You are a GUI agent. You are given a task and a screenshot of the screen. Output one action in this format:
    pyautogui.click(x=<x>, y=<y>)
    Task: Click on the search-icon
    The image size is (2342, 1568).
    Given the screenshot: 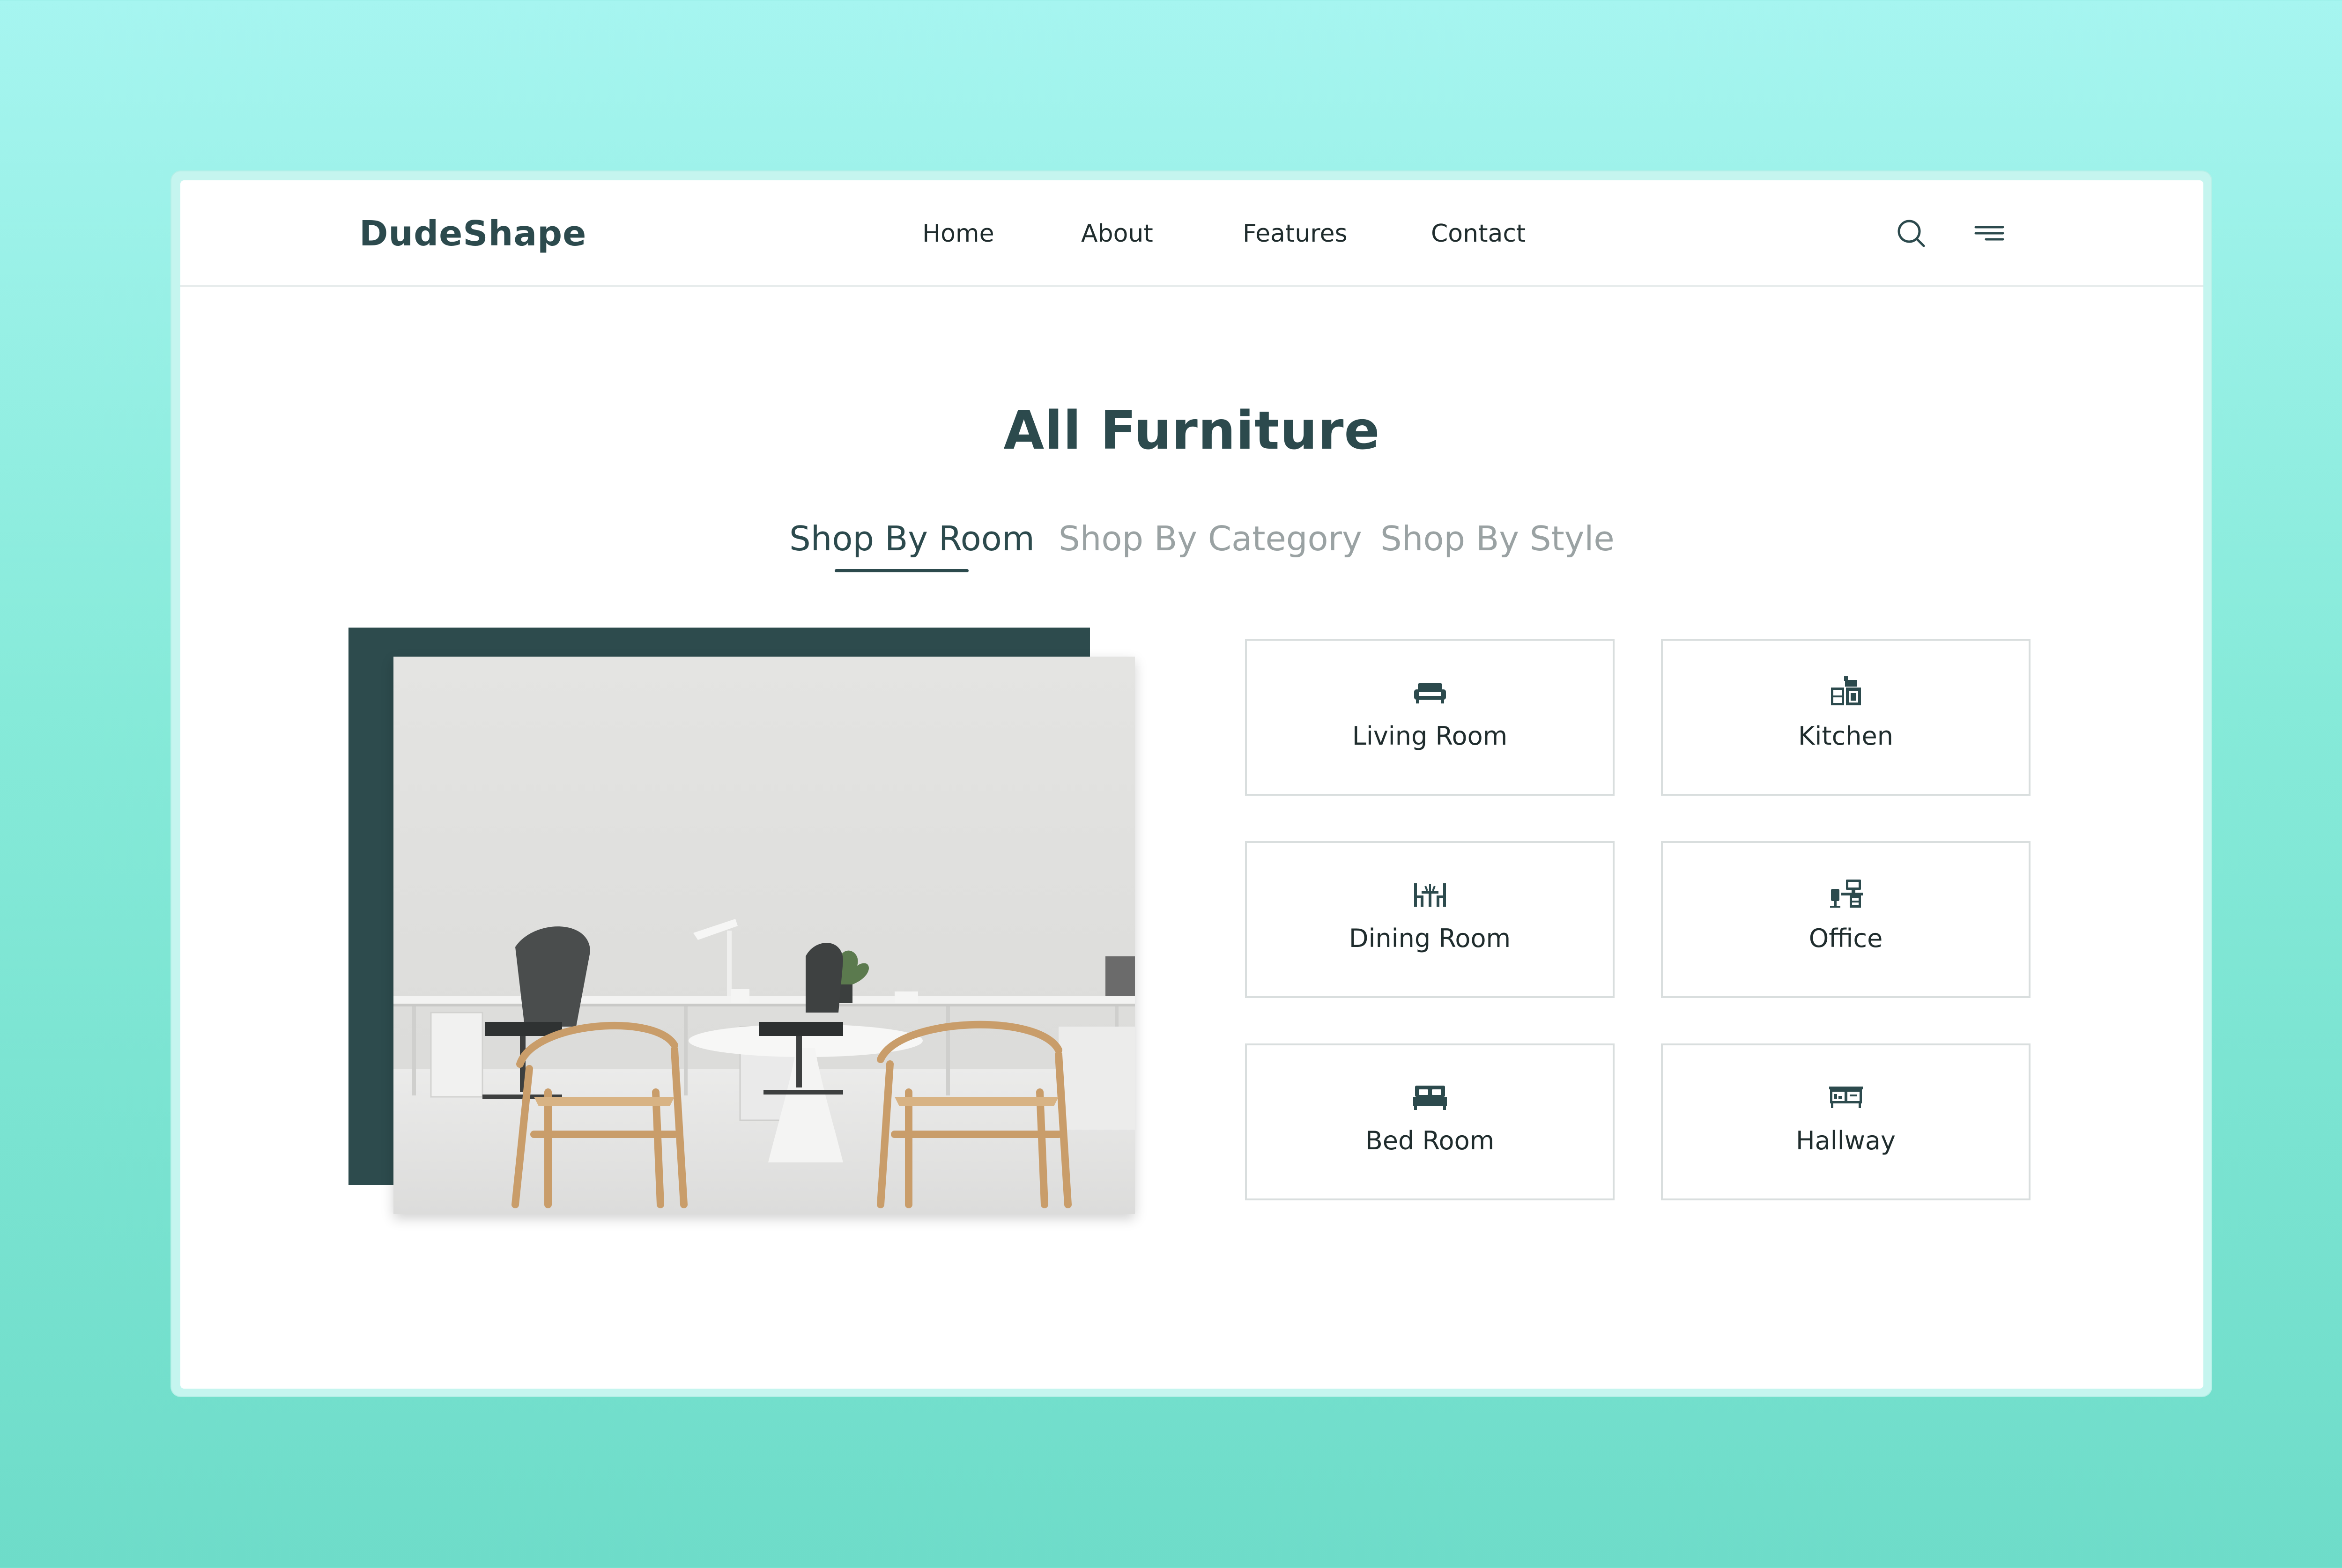 What is the action you would take?
    pyautogui.click(x=1911, y=233)
    